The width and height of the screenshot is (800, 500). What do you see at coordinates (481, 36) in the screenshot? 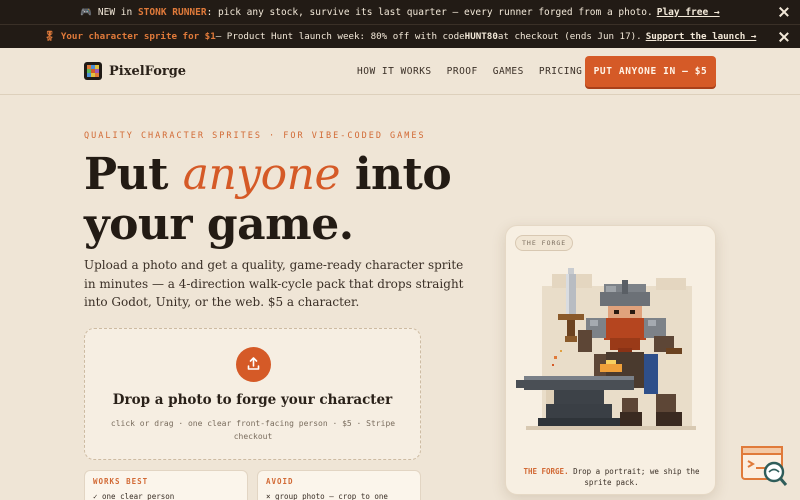
I see `promo-code: HUNT80` at bounding box center [481, 36].